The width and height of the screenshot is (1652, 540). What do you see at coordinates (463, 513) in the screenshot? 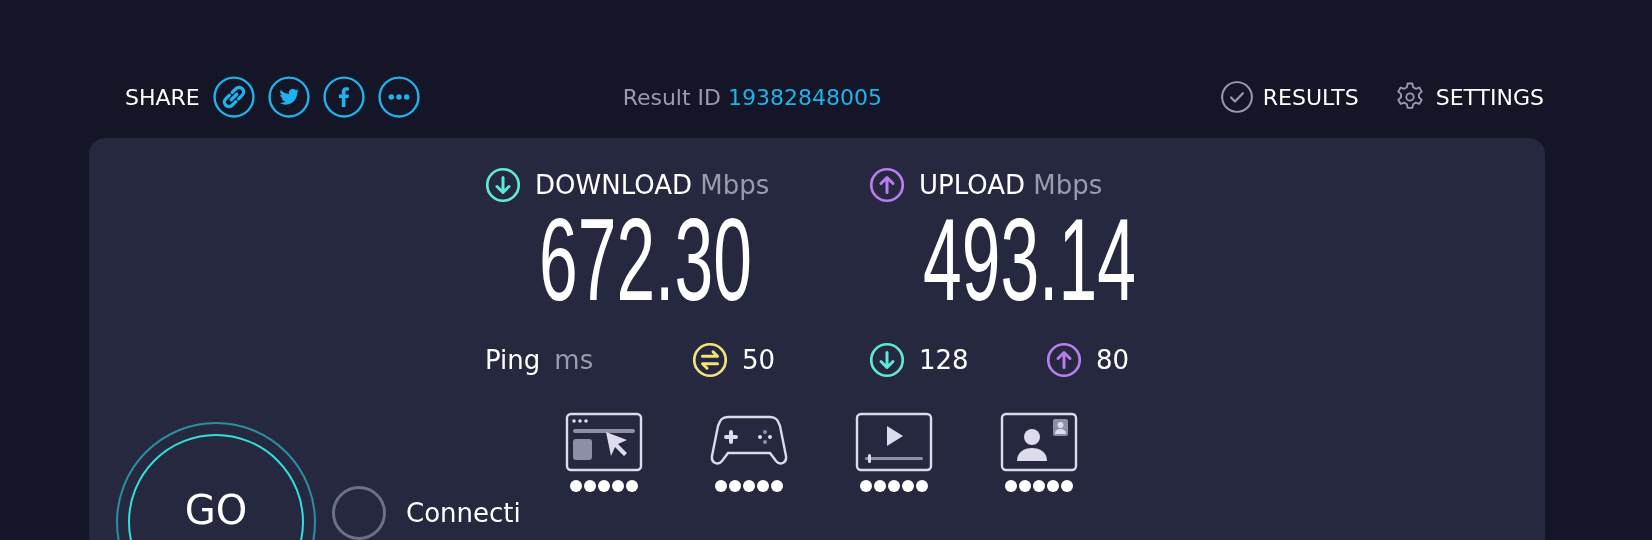
I see `connections-label: Connecti` at bounding box center [463, 513].